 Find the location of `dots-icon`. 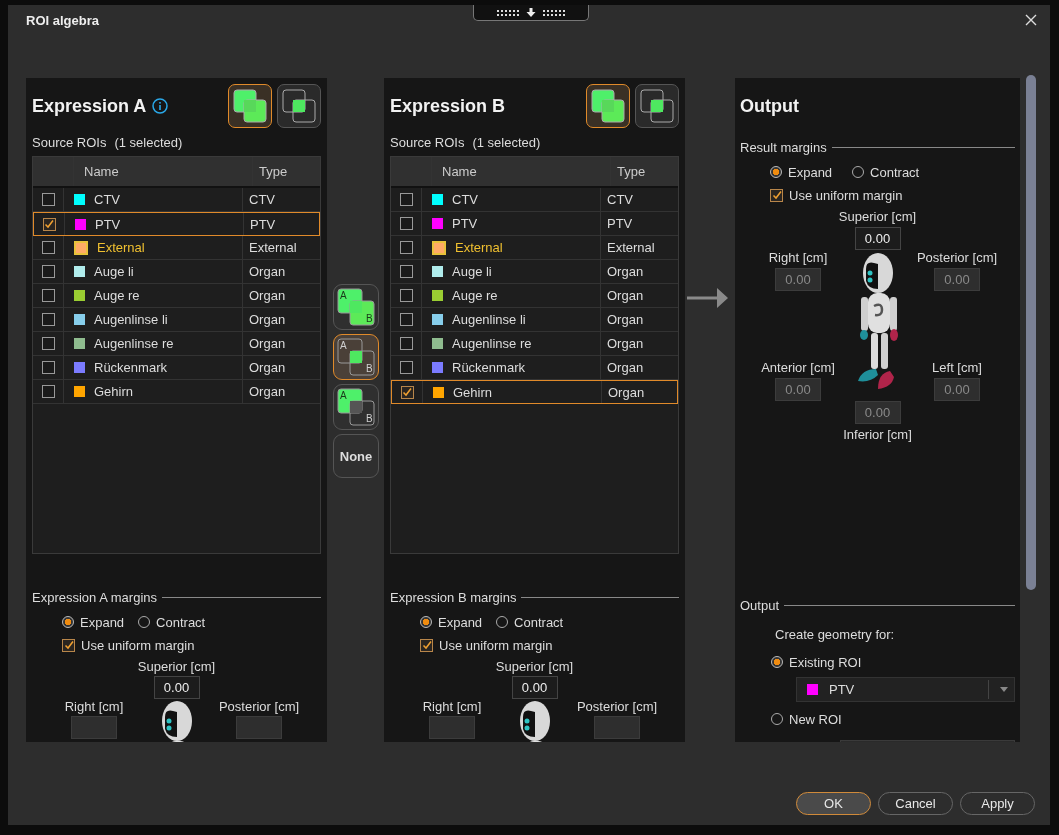

dots-icon is located at coordinates (554, 12).